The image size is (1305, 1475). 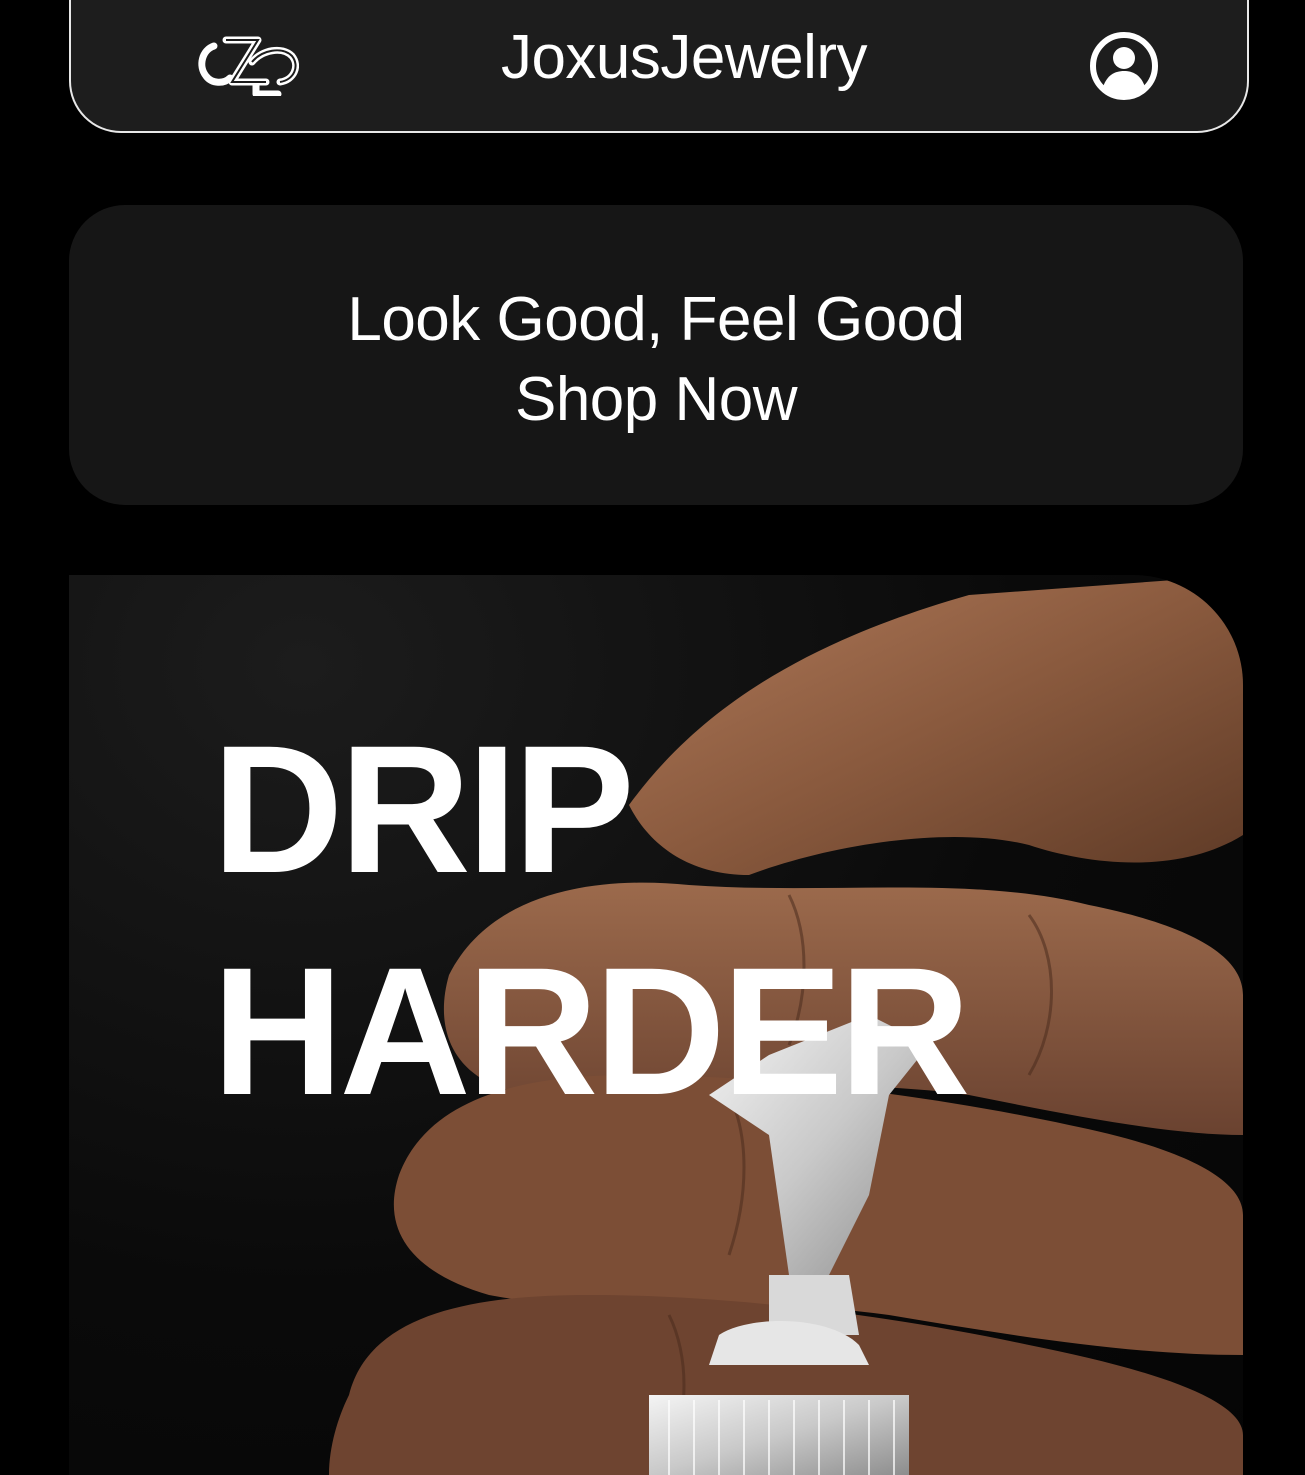 I want to click on shop-now-link: Shop Now, so click(x=656, y=400).